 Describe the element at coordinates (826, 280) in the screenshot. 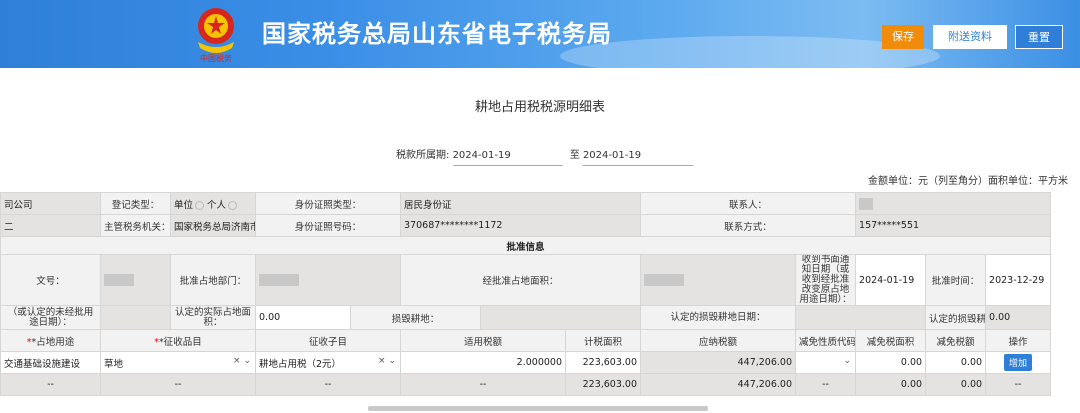

I see `notice-date-label: 收到书面通知日期（或收到经批准改变原占地用途日期）：` at that location.